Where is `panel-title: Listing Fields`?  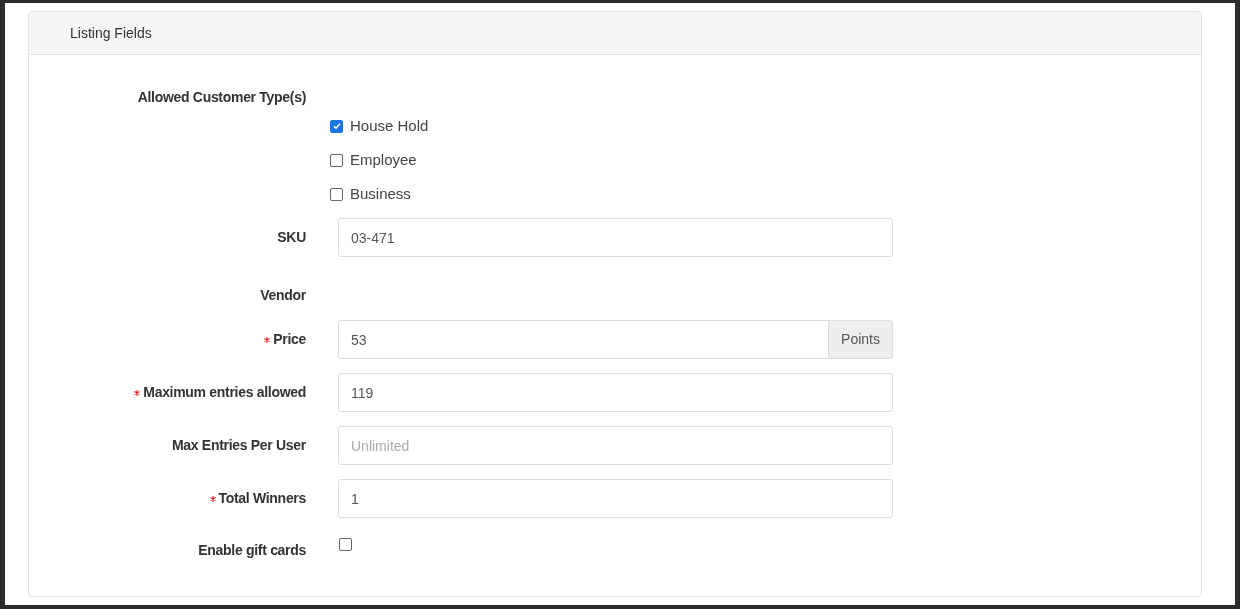
panel-title: Listing Fields is located at coordinates (111, 33).